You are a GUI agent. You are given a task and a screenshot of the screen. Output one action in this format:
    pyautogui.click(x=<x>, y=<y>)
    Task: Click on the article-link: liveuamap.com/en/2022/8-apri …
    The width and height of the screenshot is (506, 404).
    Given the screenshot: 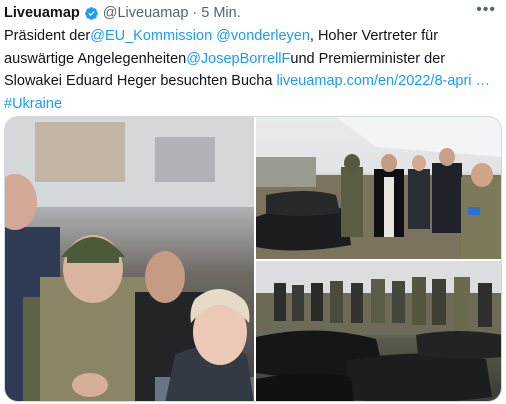 What is the action you would take?
    pyautogui.click(x=383, y=81)
    